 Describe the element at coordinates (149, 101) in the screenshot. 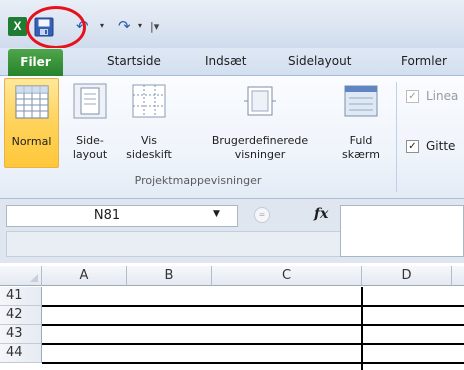

I see `page-break-icon` at that location.